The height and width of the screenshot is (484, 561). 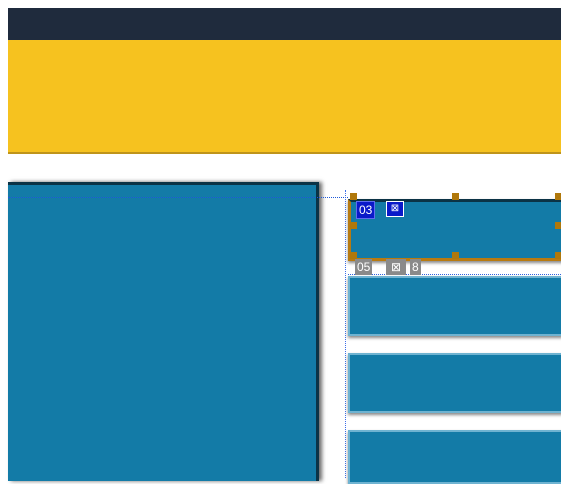 I want to click on resize-handle-top-middle, so click(x=455, y=196).